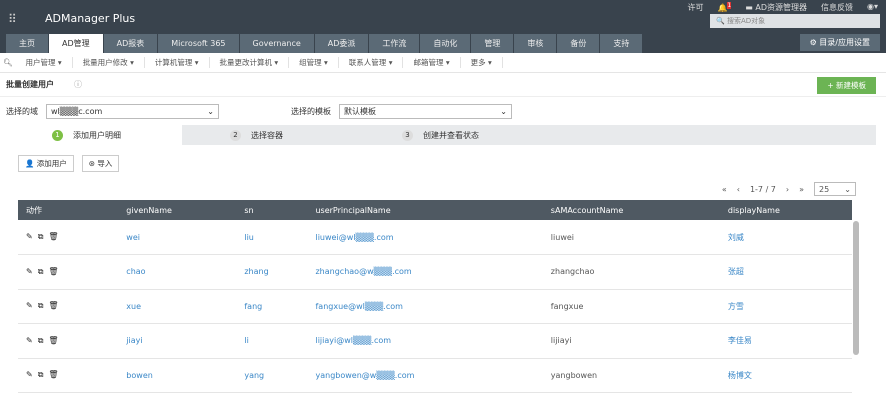 The height and width of the screenshot is (406, 886). What do you see at coordinates (846, 85) in the screenshot?
I see `new-template-button: + 新建模板` at bounding box center [846, 85].